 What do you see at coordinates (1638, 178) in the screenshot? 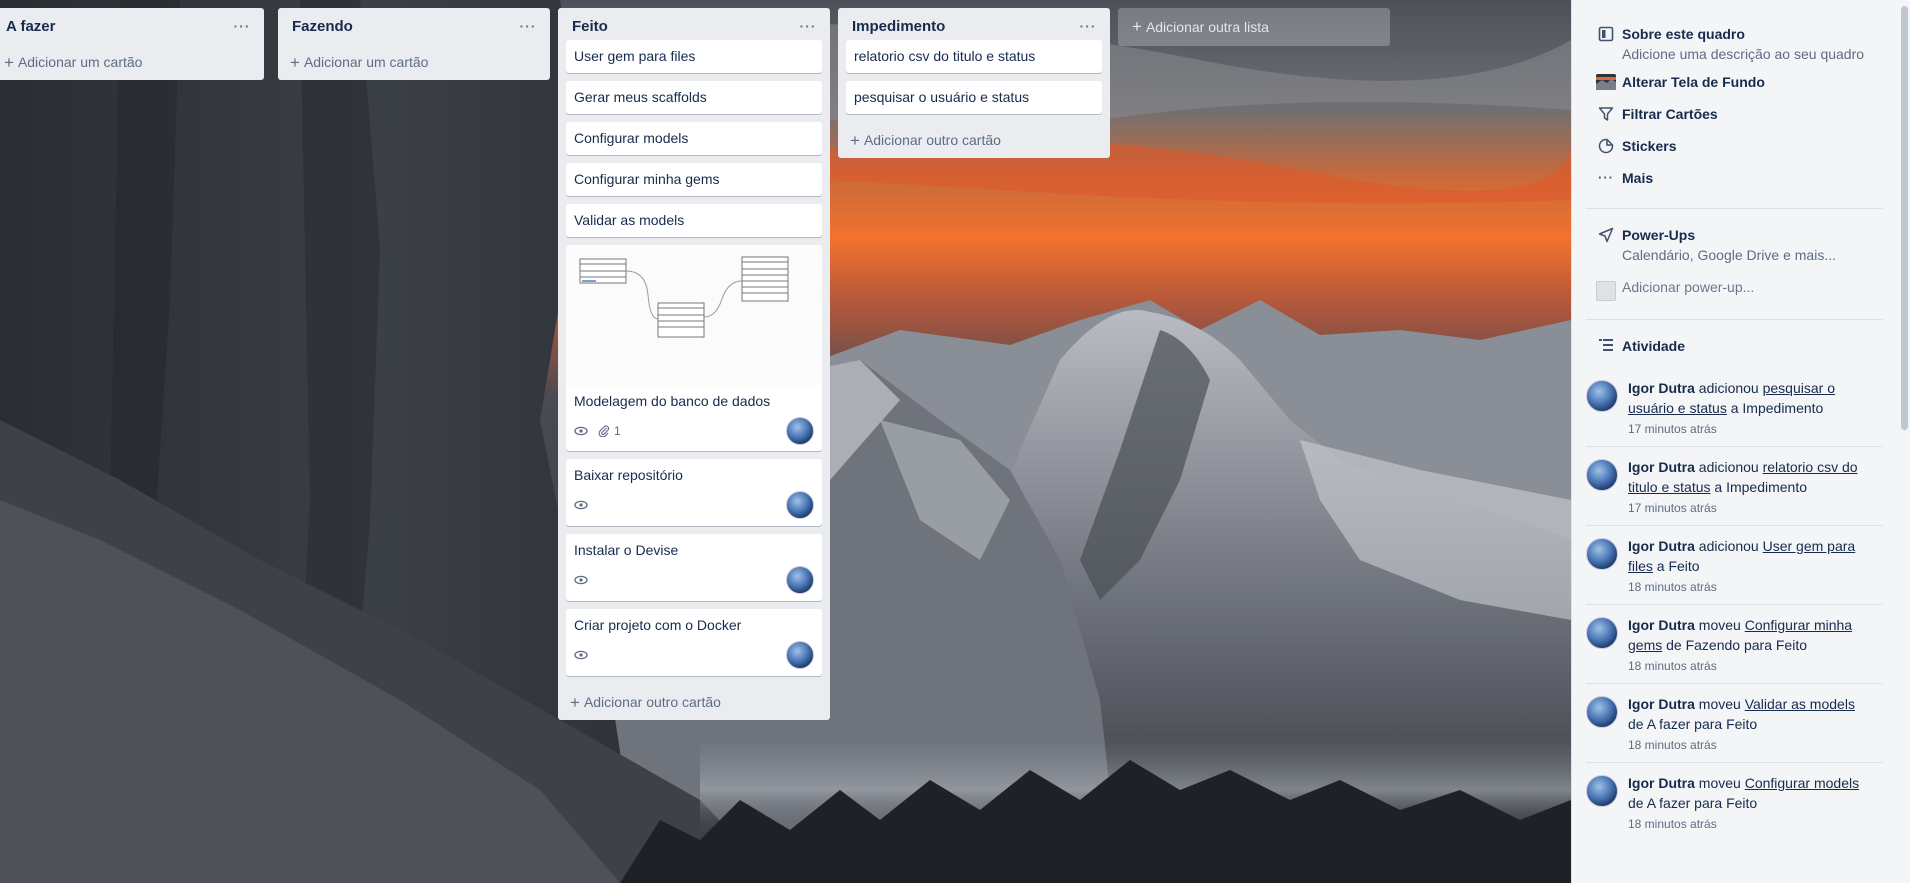
I see `more-label: Mais` at bounding box center [1638, 178].